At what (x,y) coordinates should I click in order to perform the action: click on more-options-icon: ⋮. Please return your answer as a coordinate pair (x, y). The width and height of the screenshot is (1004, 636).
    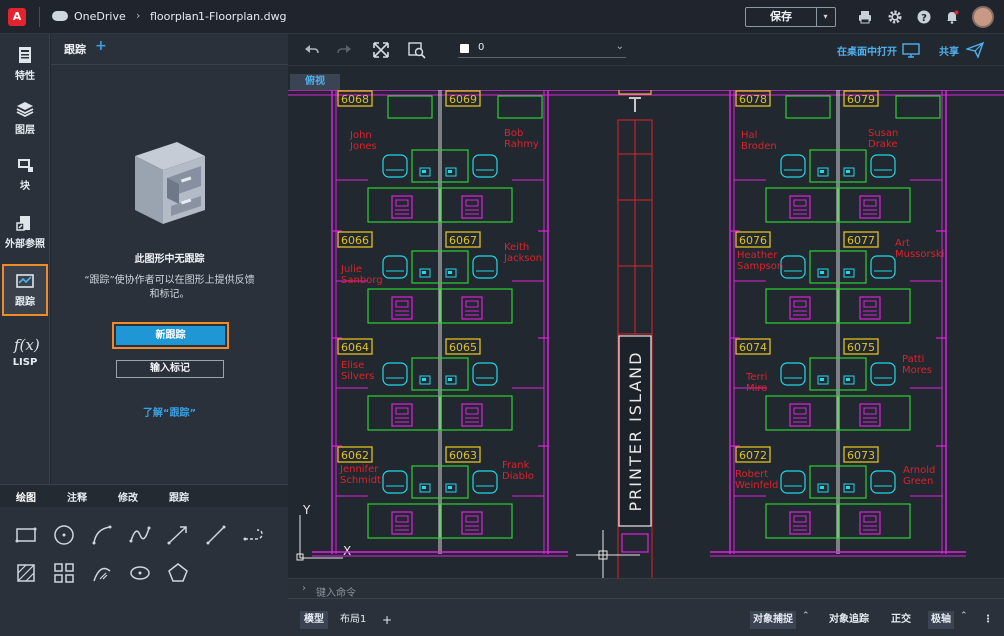
    Looking at the image, I should click on (988, 620).